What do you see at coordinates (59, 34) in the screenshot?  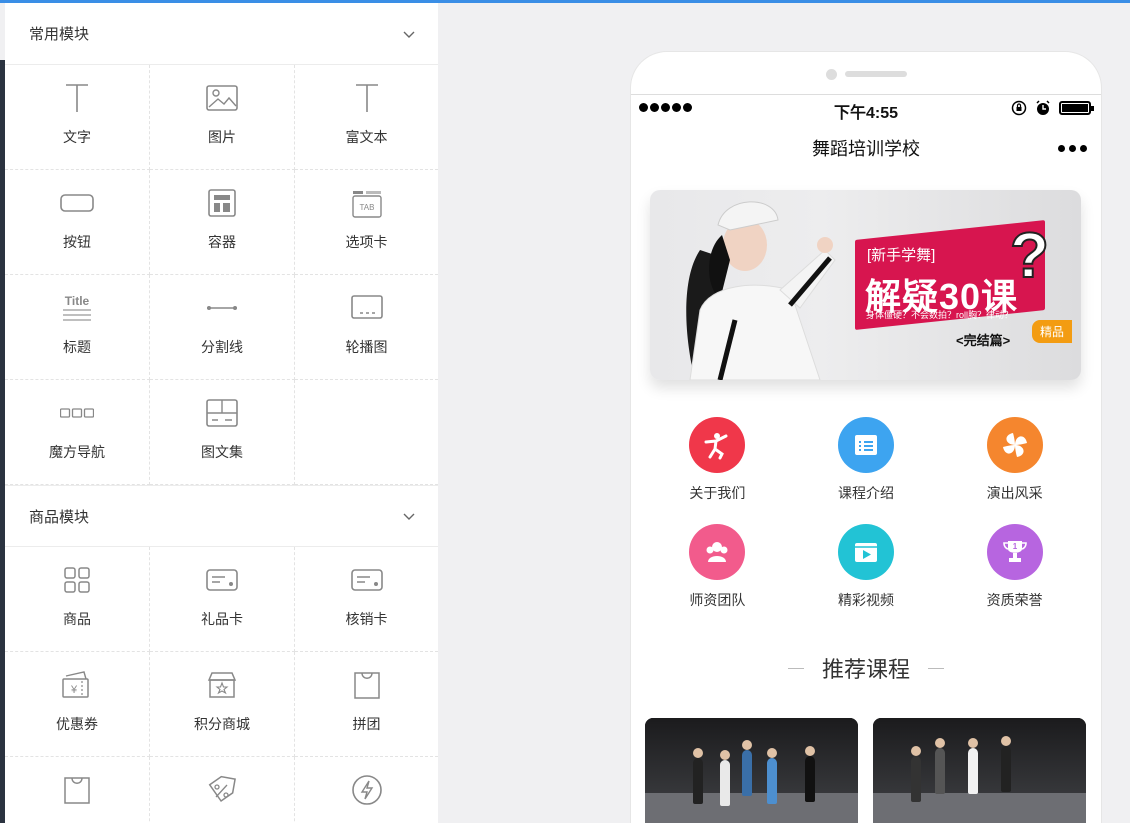 I see `section-title: 常用模块` at bounding box center [59, 34].